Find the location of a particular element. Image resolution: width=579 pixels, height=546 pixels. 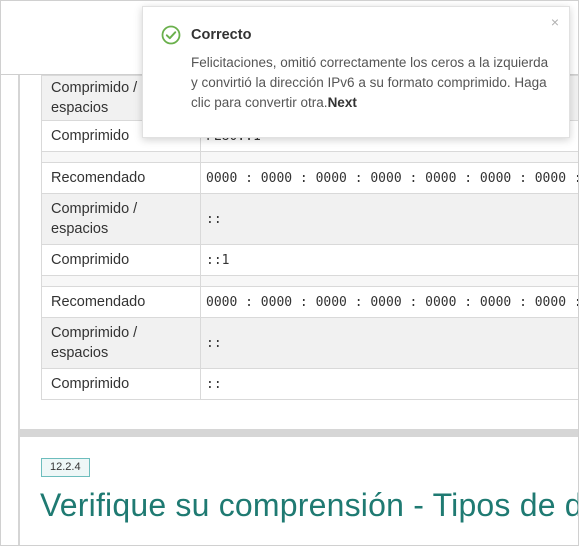

table-row: Comprimido ::1 is located at coordinates (309, 260).